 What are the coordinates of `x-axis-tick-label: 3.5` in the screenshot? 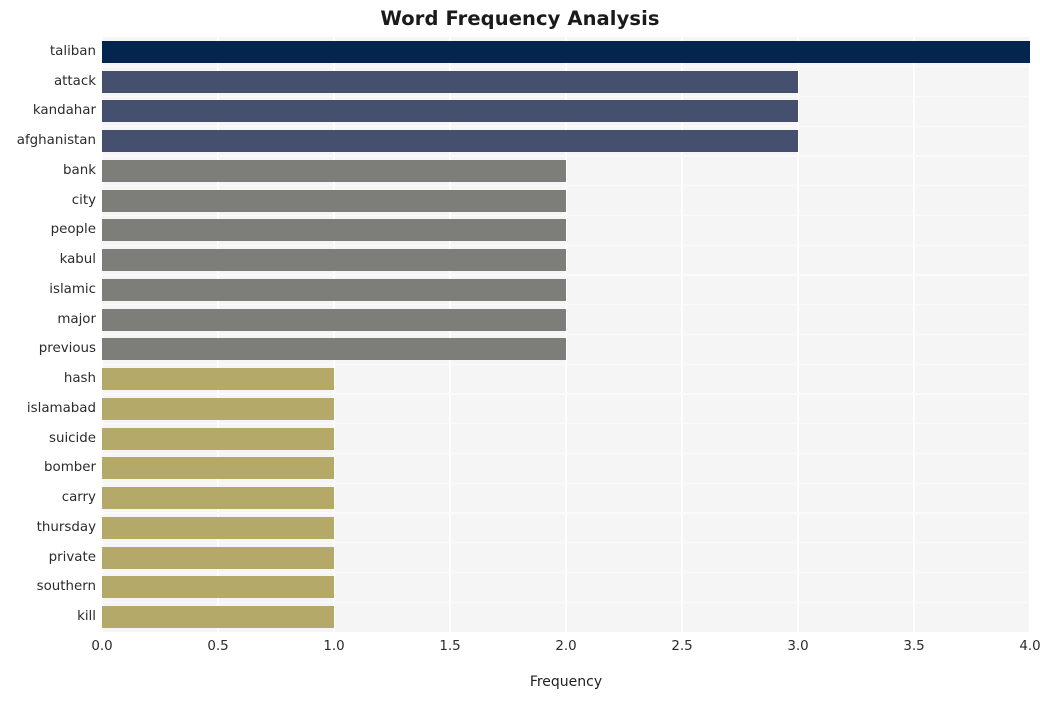 It's located at (914, 646).